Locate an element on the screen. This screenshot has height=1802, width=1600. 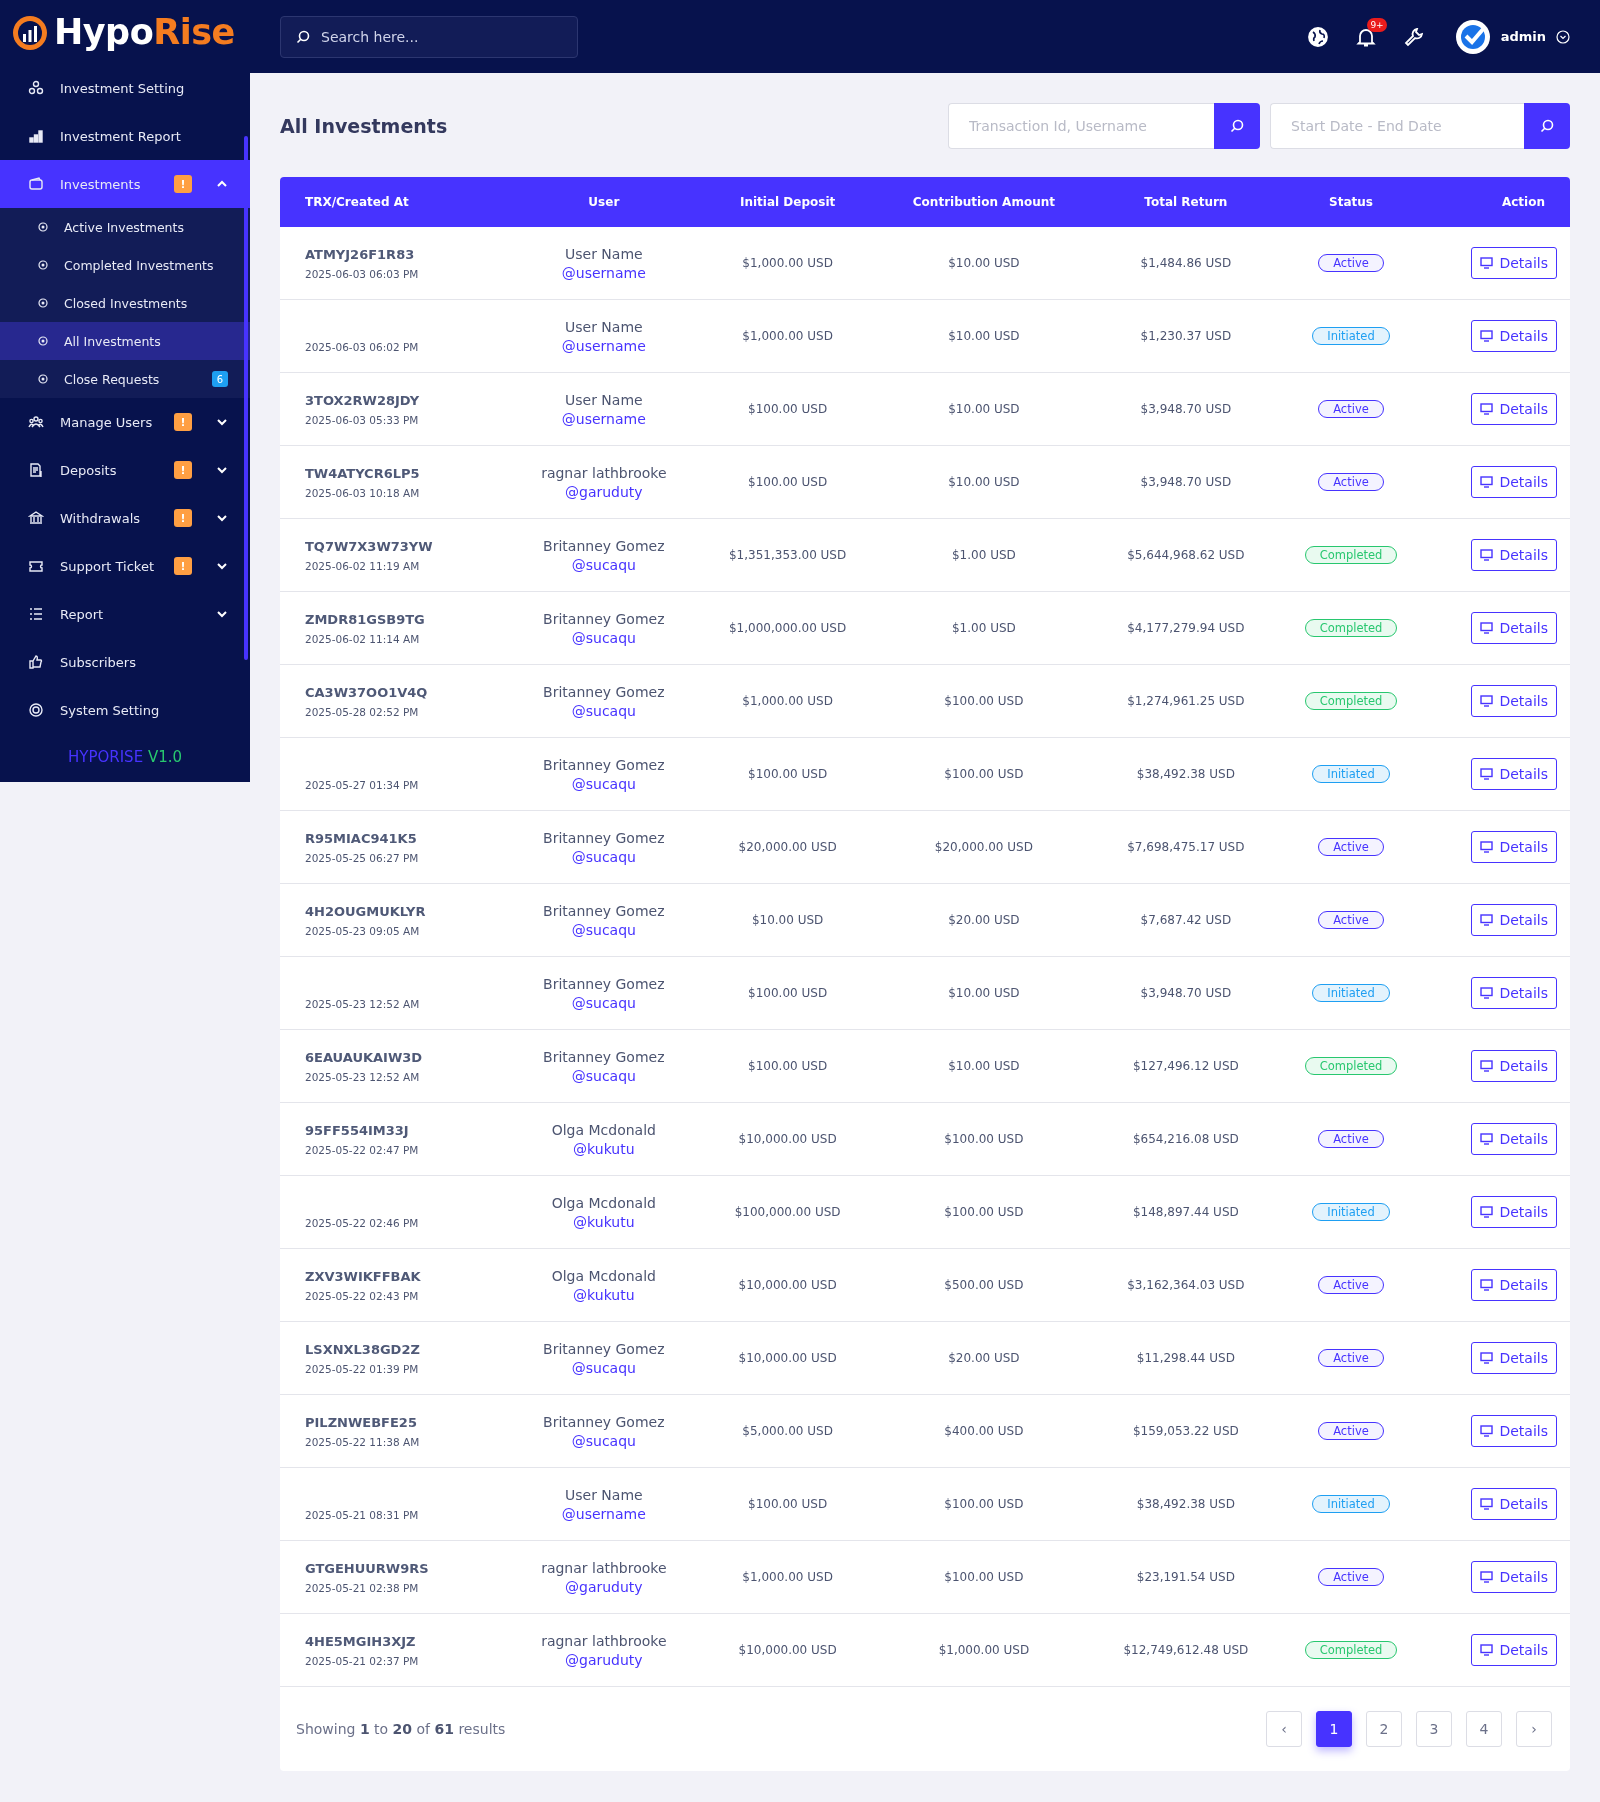
table-cell: $500.00 USD is located at coordinates (984, 1285).